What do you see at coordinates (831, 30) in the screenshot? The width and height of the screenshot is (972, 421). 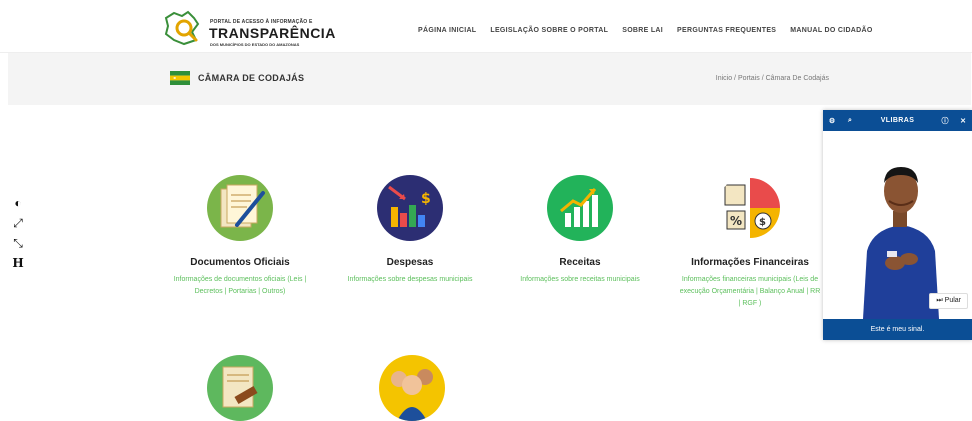 I see `nav-manual-cidadao: MANUAL DO CIDADÃO` at bounding box center [831, 30].